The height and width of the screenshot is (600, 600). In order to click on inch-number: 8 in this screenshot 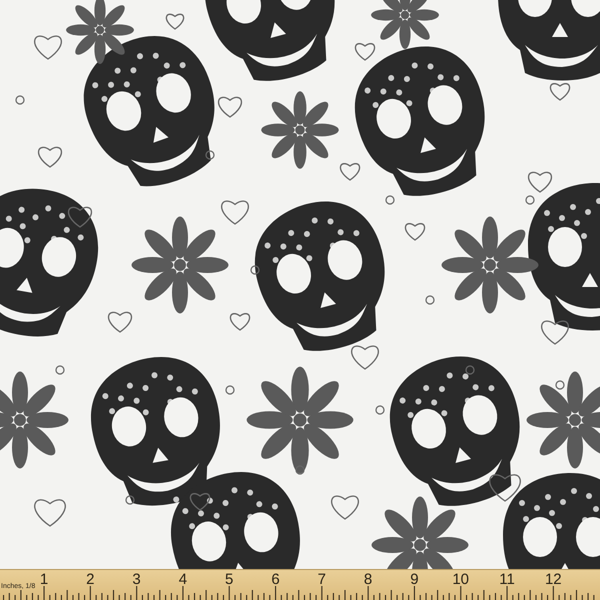, I will do `click(368, 579)`.